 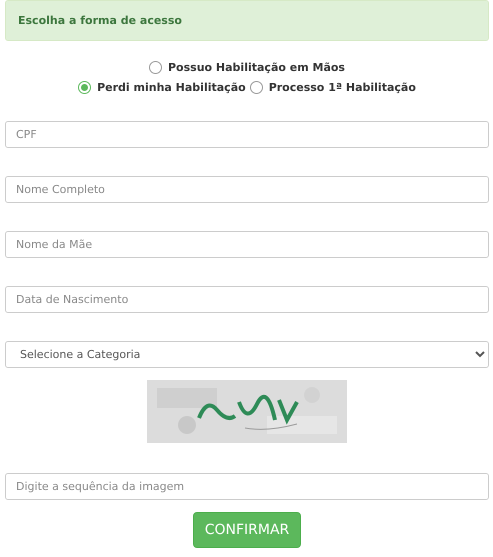 What do you see at coordinates (162, 87) in the screenshot?
I see `radio-option: Perdi minha Habilitação` at bounding box center [162, 87].